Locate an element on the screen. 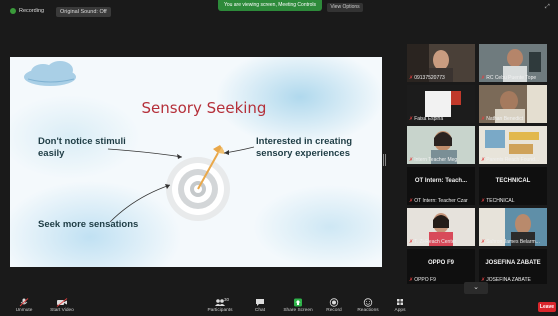  unmute-label: Unmute is located at coordinates (24, 310).